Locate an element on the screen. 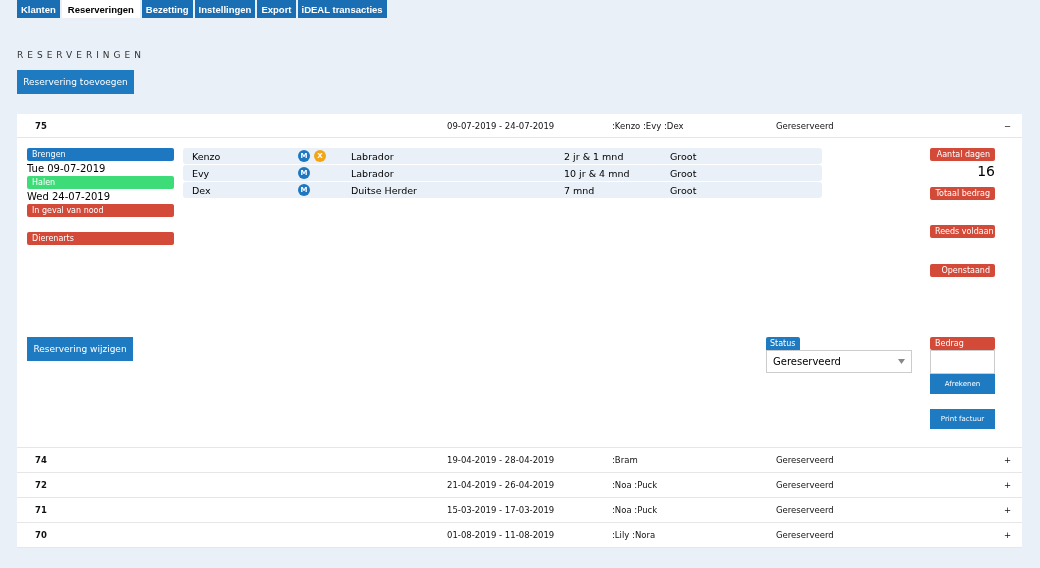  nav-tab: Bezetting is located at coordinates (167, 9).